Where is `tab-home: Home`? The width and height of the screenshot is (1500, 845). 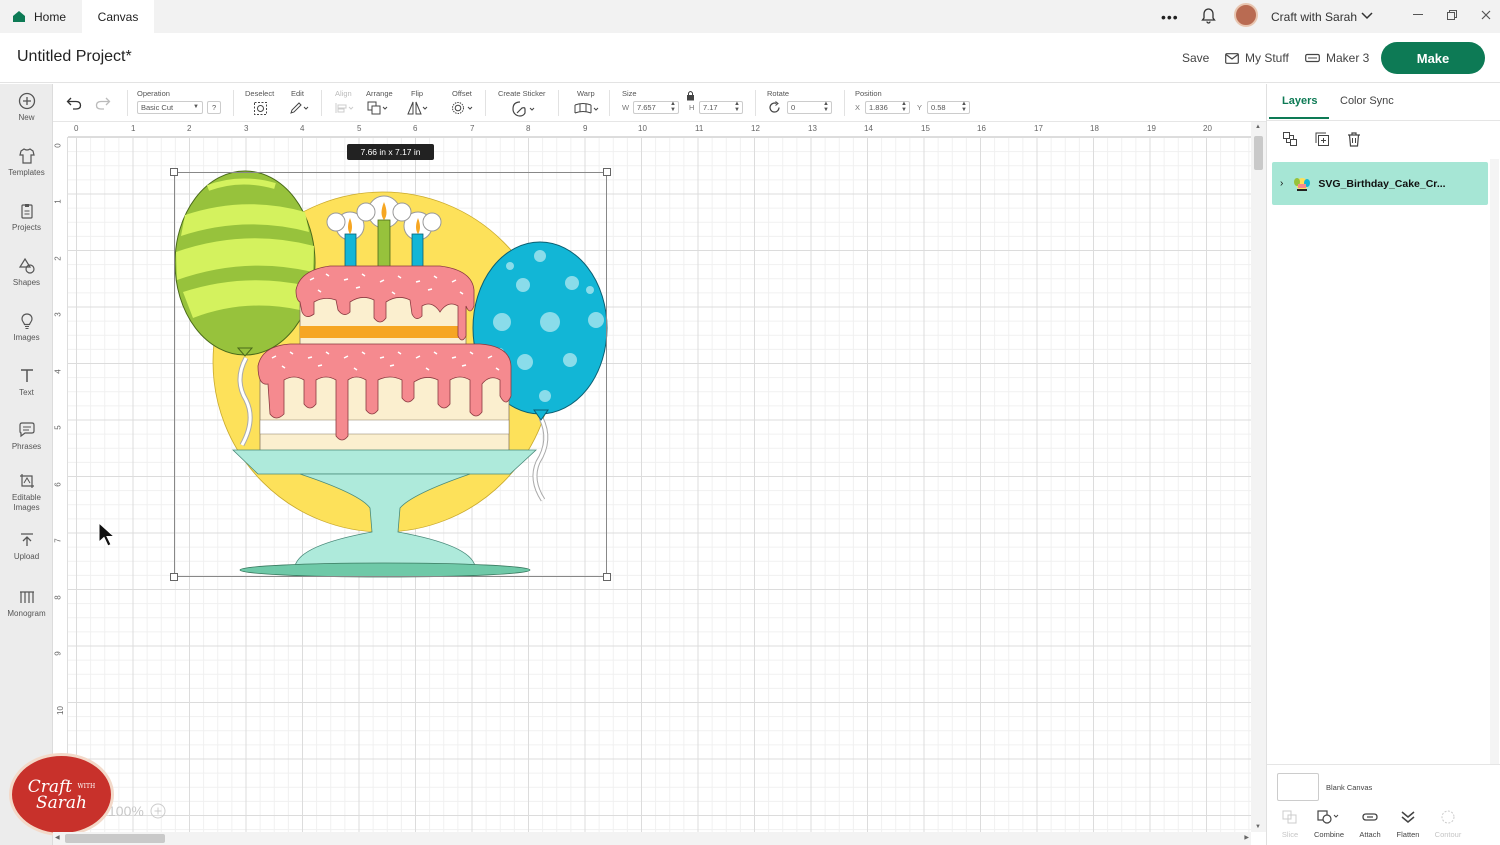
tab-home: Home is located at coordinates (41, 16).